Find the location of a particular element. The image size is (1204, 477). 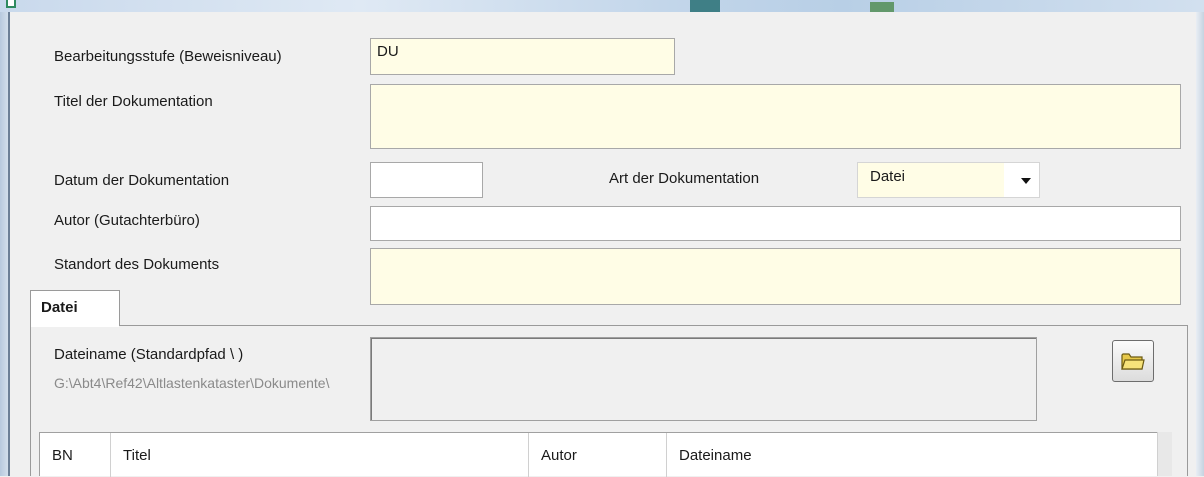

window-title-bar is located at coordinates (602, 6).